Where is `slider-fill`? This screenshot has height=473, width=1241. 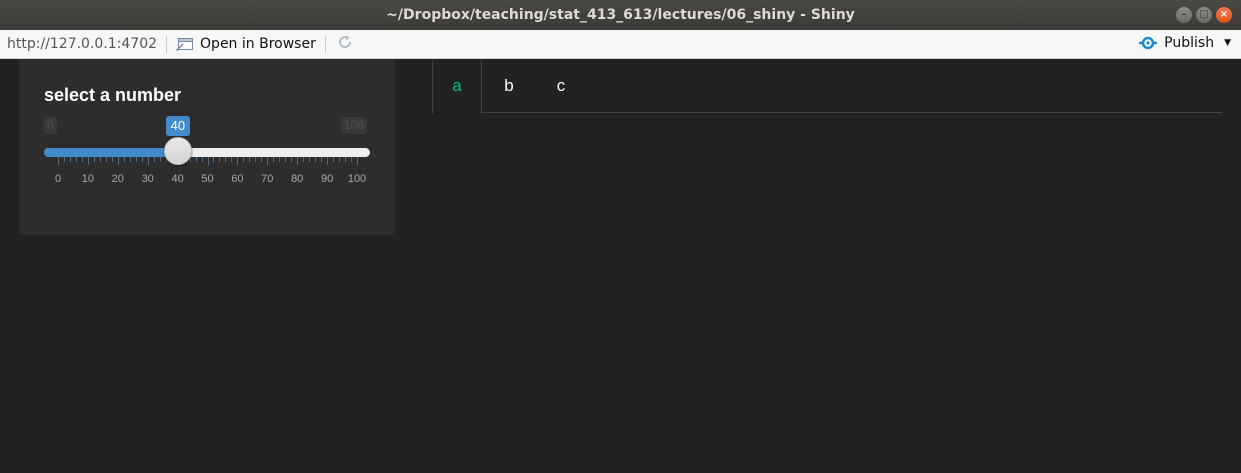 slider-fill is located at coordinates (111, 152).